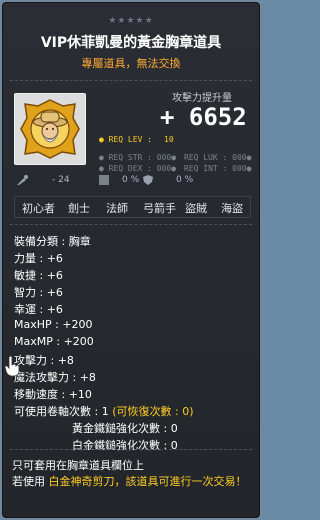 The image size is (320, 520). I want to click on stat-category: 裝備分類 : 胸章, so click(52, 241).